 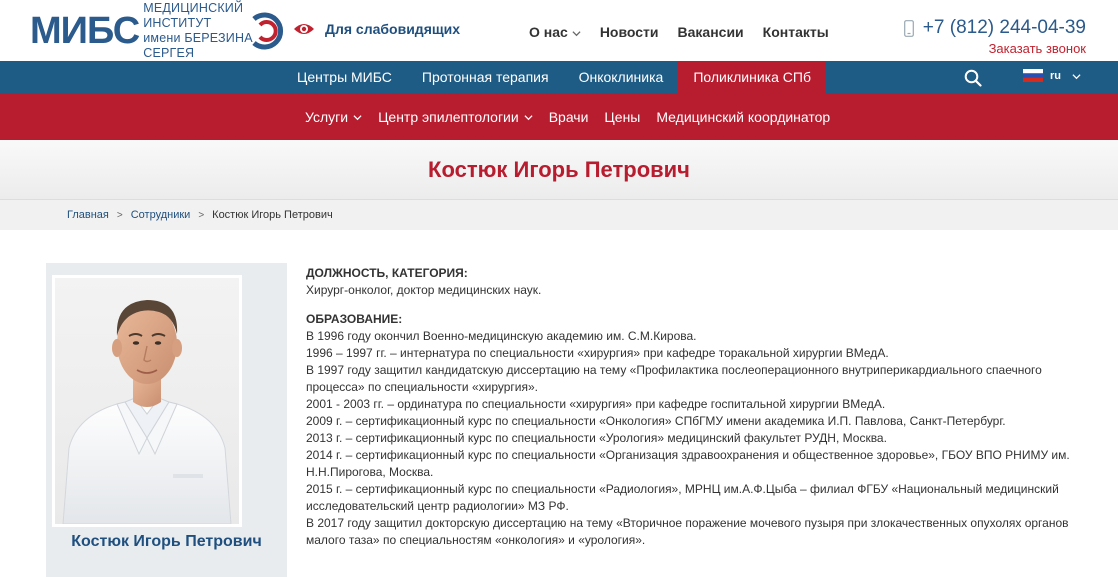 I want to click on education-line: процесса» по специальности «хирургия»., so click(x=422, y=387).